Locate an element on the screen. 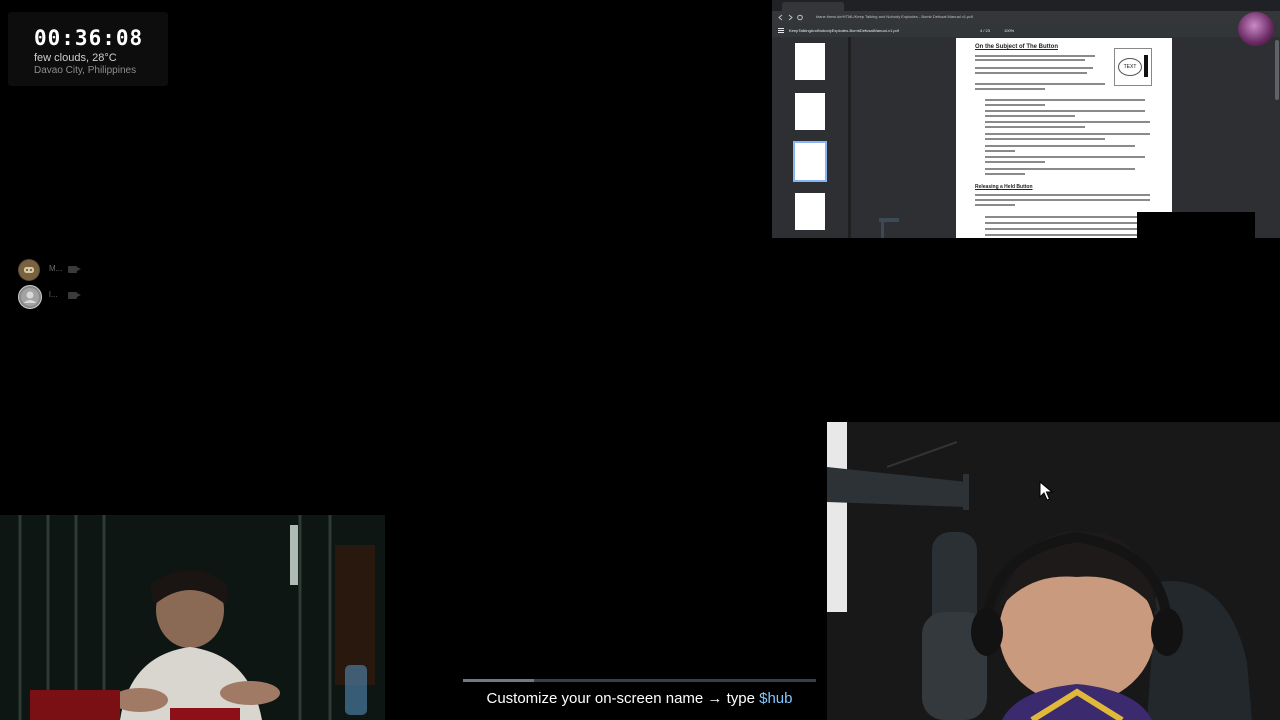  button-label: TEXT is located at coordinates (1130, 67).